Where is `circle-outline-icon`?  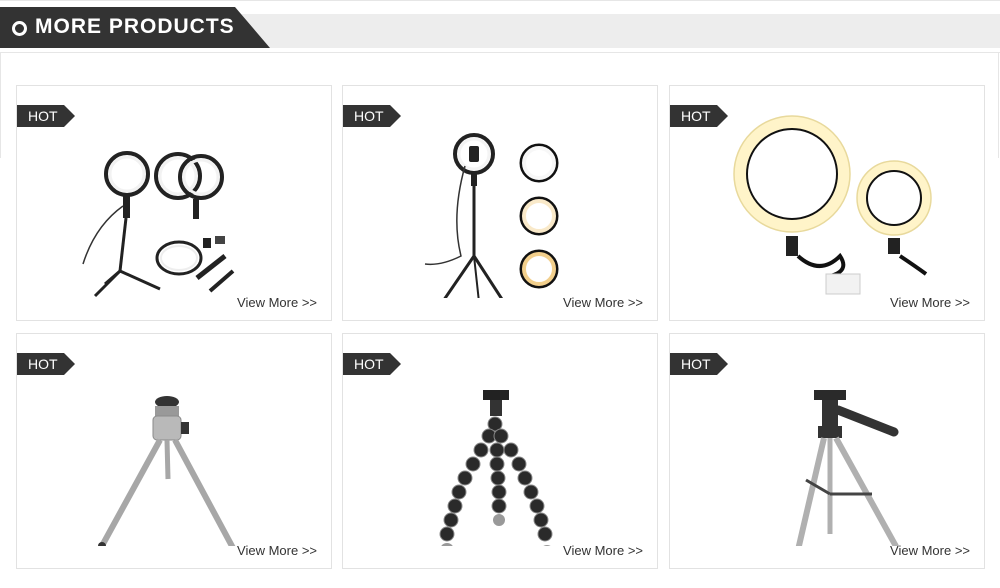
circle-outline-icon is located at coordinates (19, 28).